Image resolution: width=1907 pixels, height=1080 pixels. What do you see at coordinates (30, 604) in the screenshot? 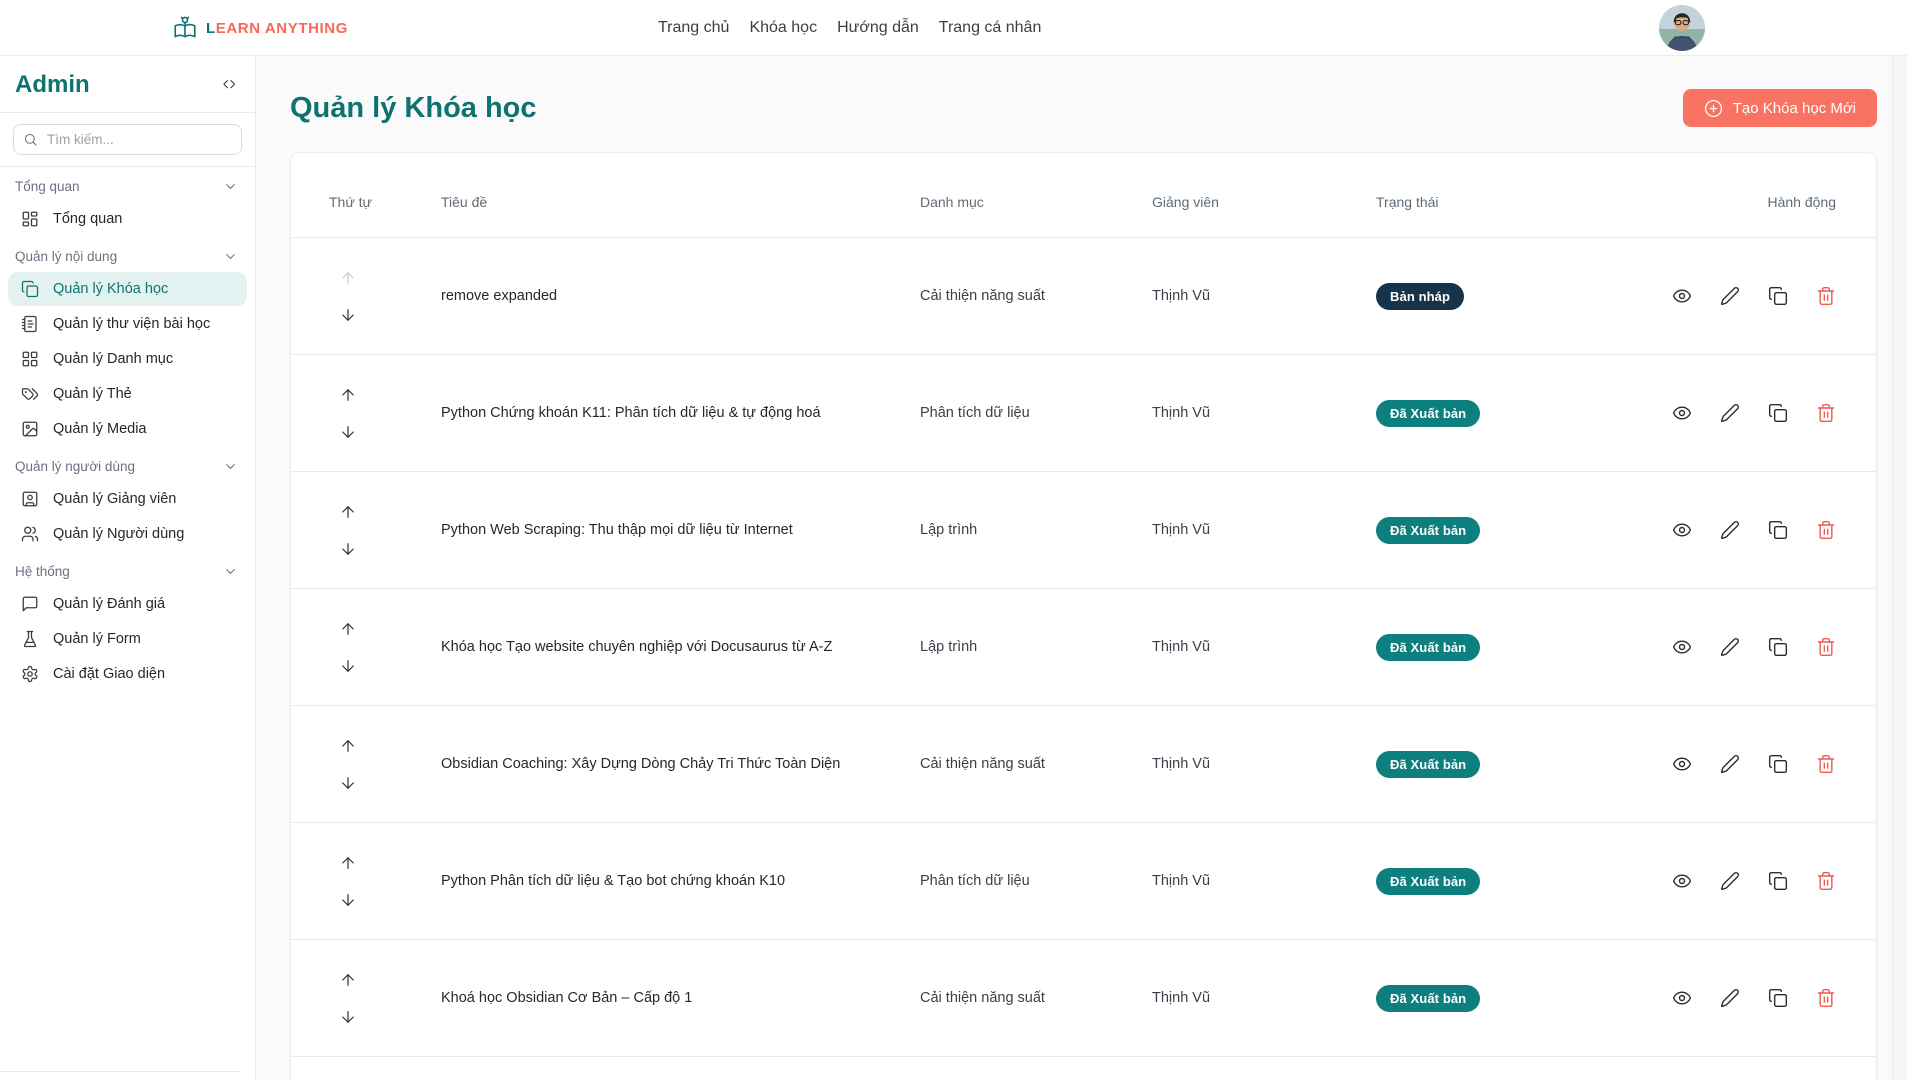
I see `message-icon` at bounding box center [30, 604].